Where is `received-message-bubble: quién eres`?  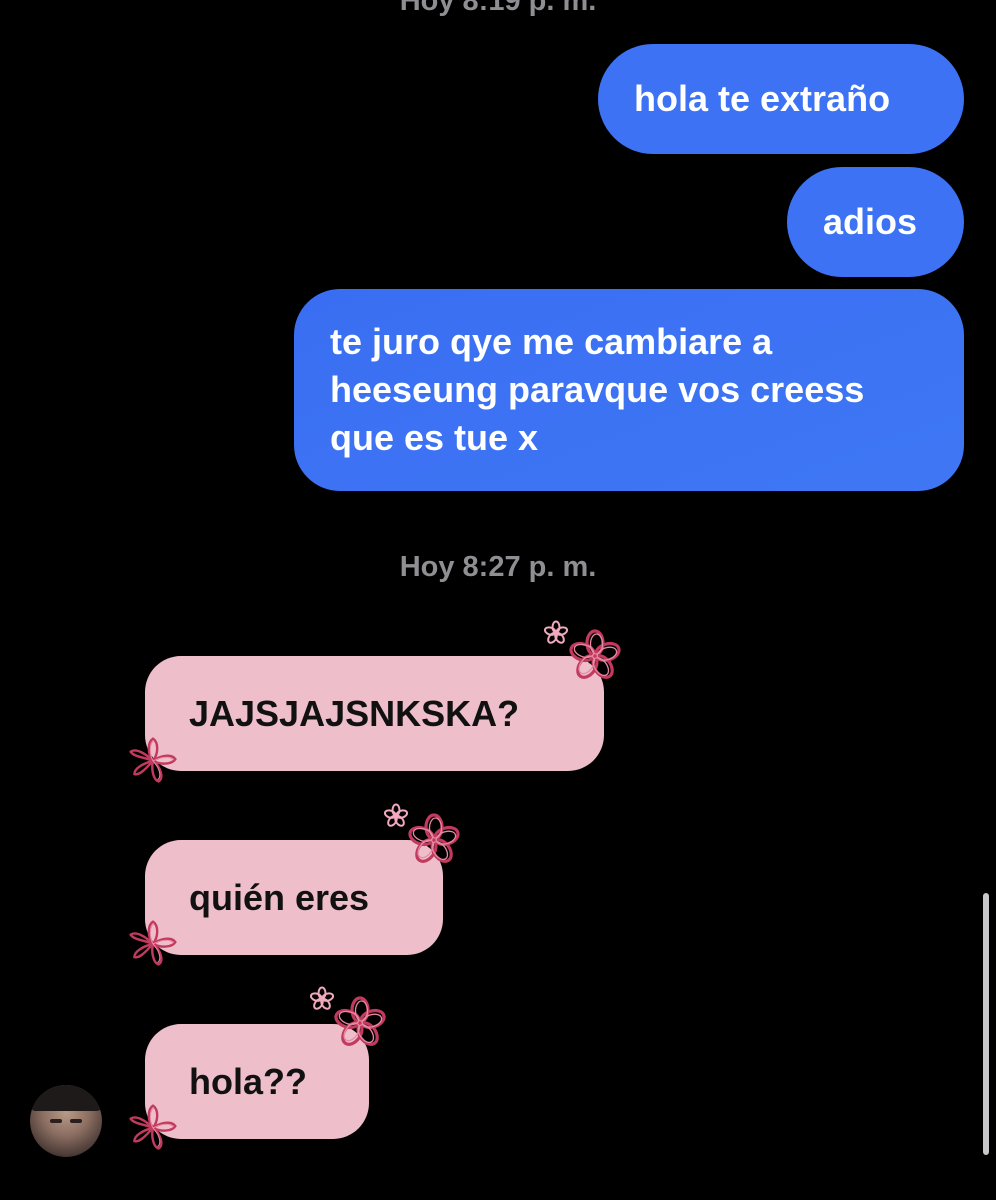 received-message-bubble: quién eres is located at coordinates (294, 897).